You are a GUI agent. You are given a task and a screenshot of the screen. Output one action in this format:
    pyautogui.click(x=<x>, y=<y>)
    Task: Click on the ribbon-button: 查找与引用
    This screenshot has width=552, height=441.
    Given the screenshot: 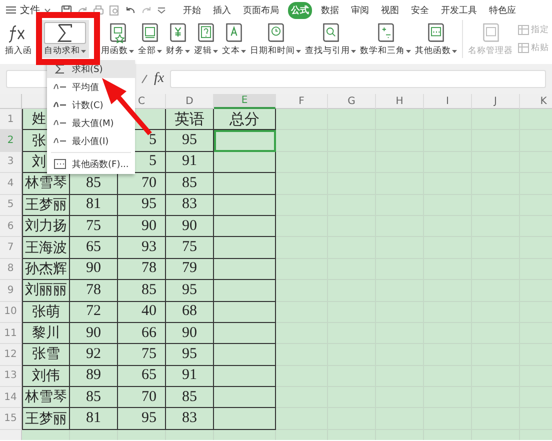 What is the action you would take?
    pyautogui.click(x=330, y=39)
    